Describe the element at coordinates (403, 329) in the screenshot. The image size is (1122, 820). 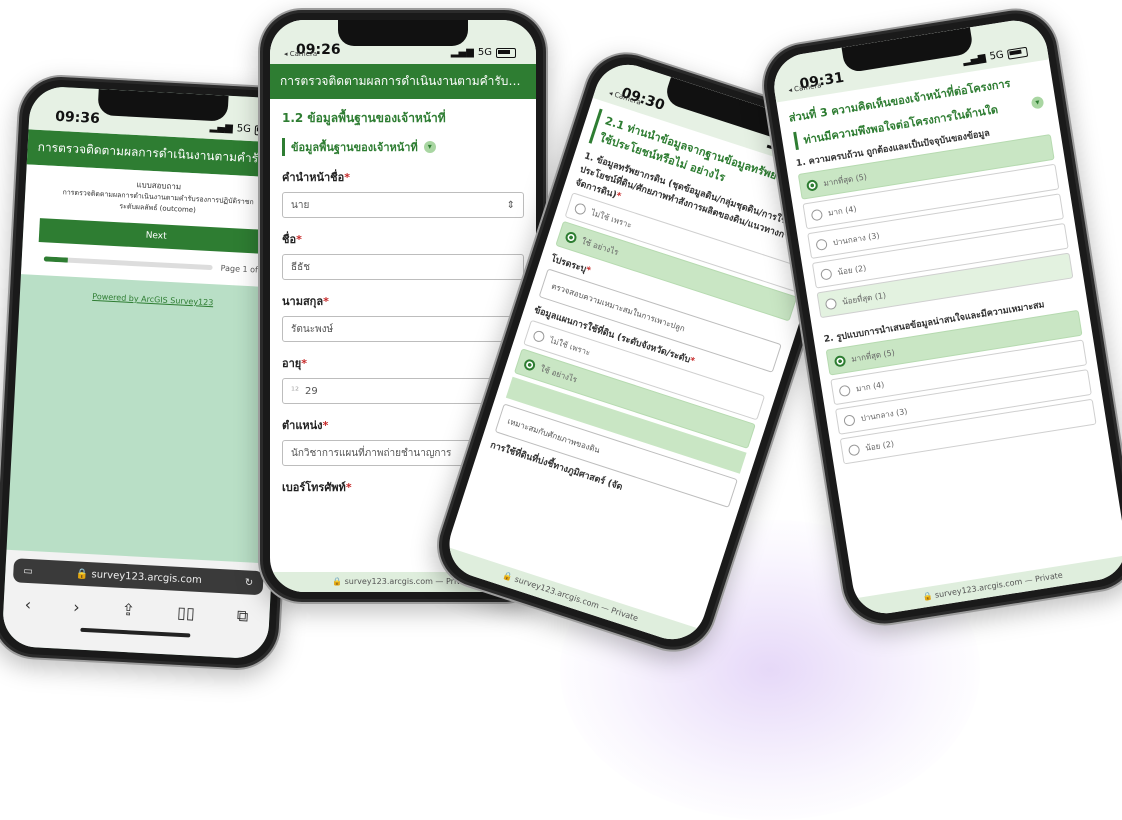
I see `lastname-input: รัตนะพงษ์` at that location.